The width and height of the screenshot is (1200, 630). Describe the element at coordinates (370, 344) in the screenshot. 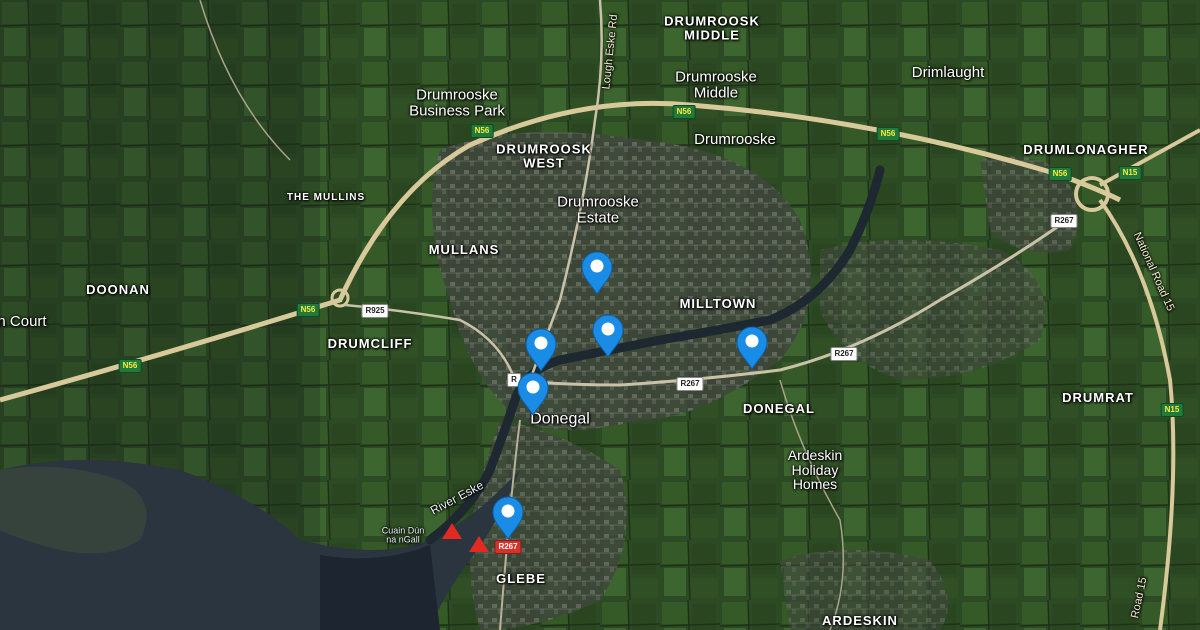

I see `area-label-drumcliff: DRUMCLIFF` at that location.